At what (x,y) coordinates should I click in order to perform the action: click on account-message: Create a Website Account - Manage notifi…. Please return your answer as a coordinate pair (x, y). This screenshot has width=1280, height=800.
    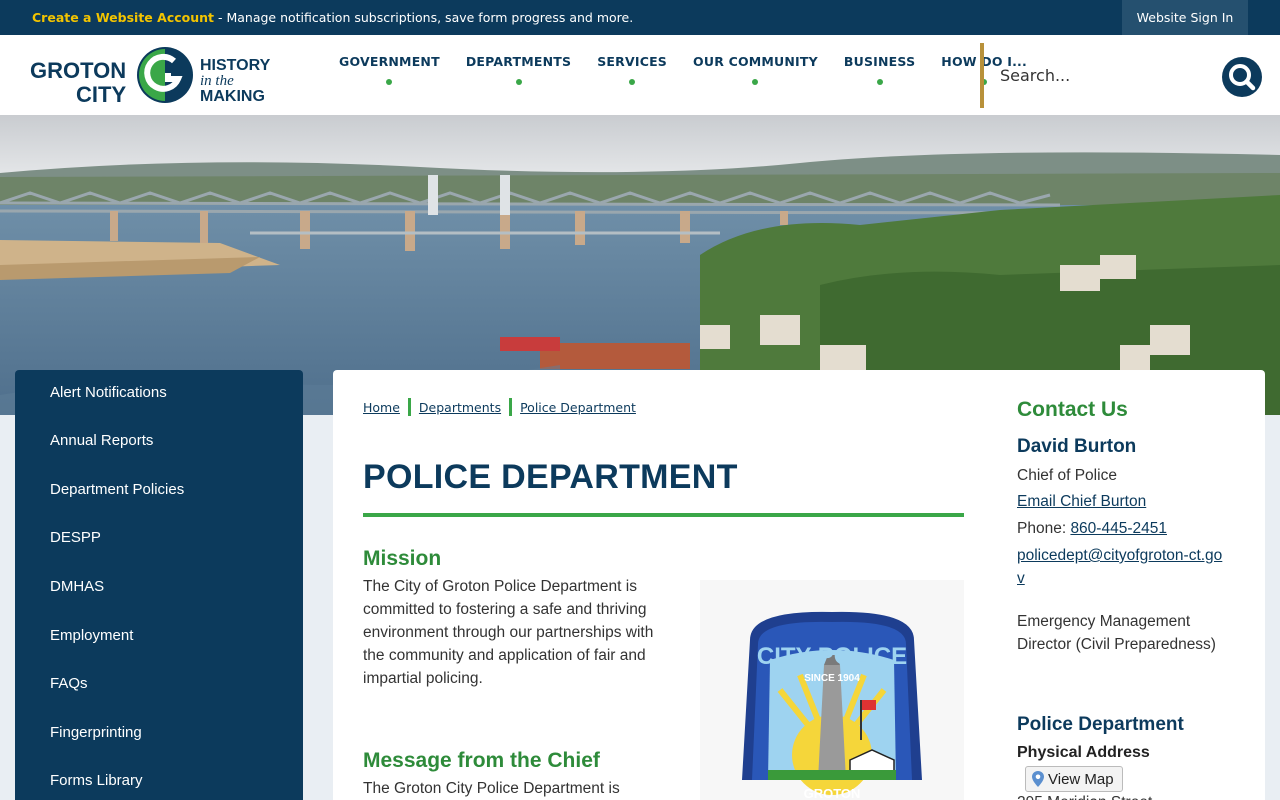
    Looking at the image, I should click on (332, 17).